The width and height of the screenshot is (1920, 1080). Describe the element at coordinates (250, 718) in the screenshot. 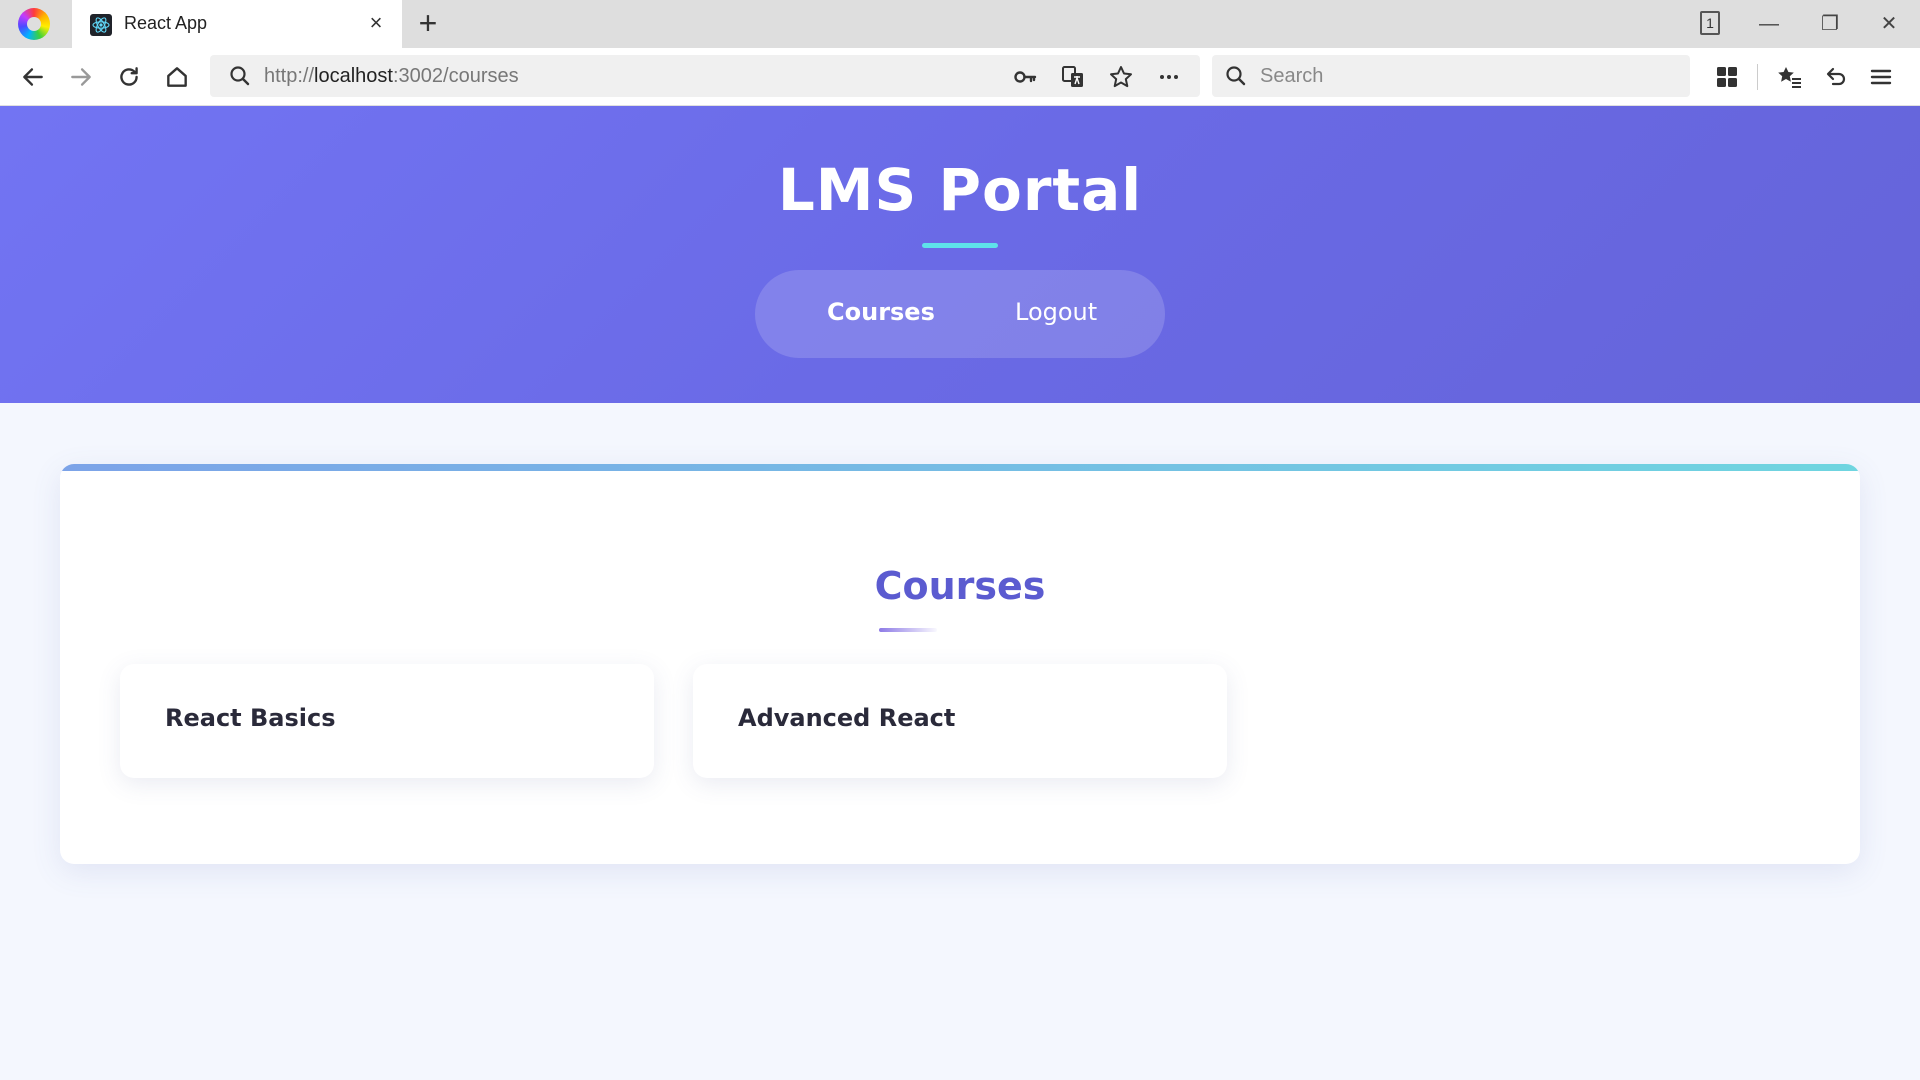

I see `course-title: React Basics` at that location.